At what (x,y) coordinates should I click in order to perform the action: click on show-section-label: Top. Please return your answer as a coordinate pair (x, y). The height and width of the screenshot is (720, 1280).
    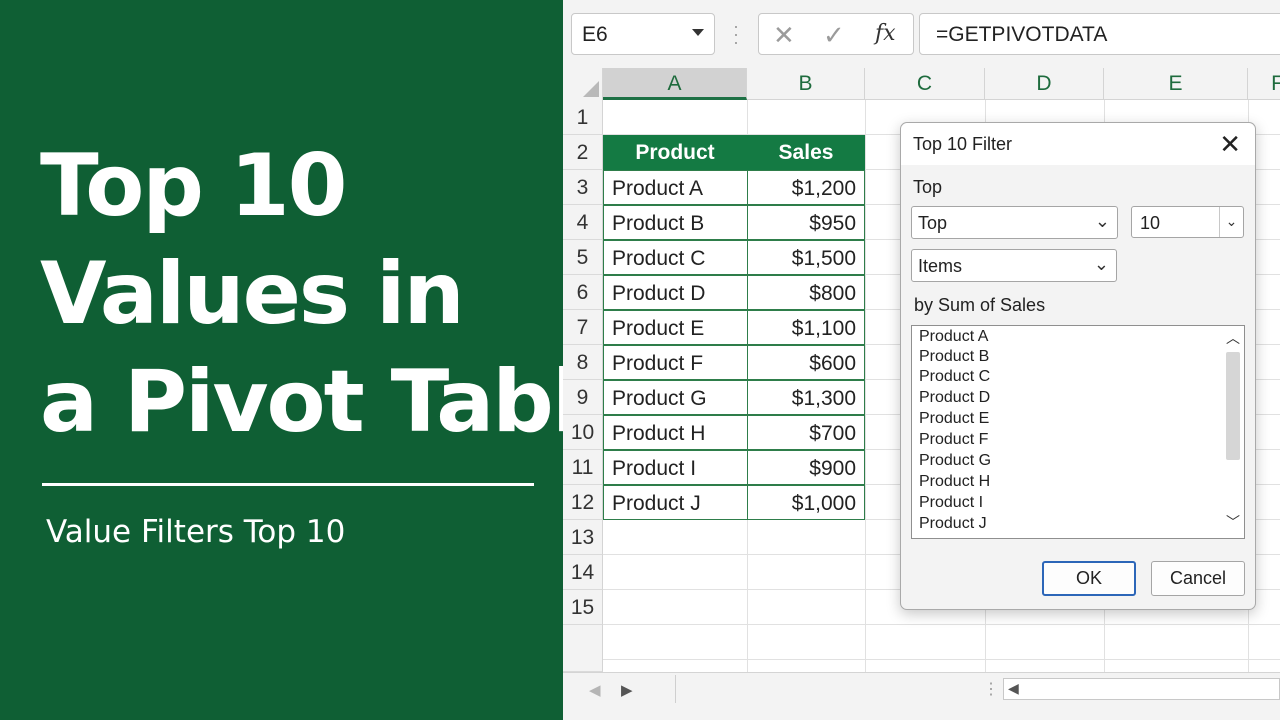
    Looking at the image, I should click on (928, 187).